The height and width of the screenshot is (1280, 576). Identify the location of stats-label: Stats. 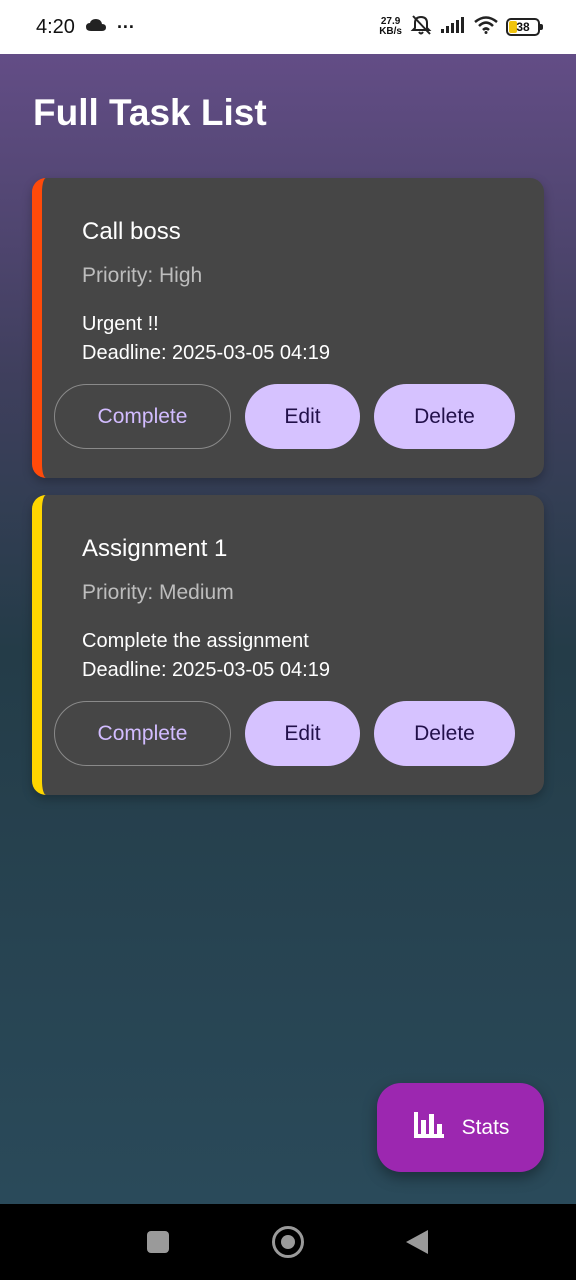
(485, 1127).